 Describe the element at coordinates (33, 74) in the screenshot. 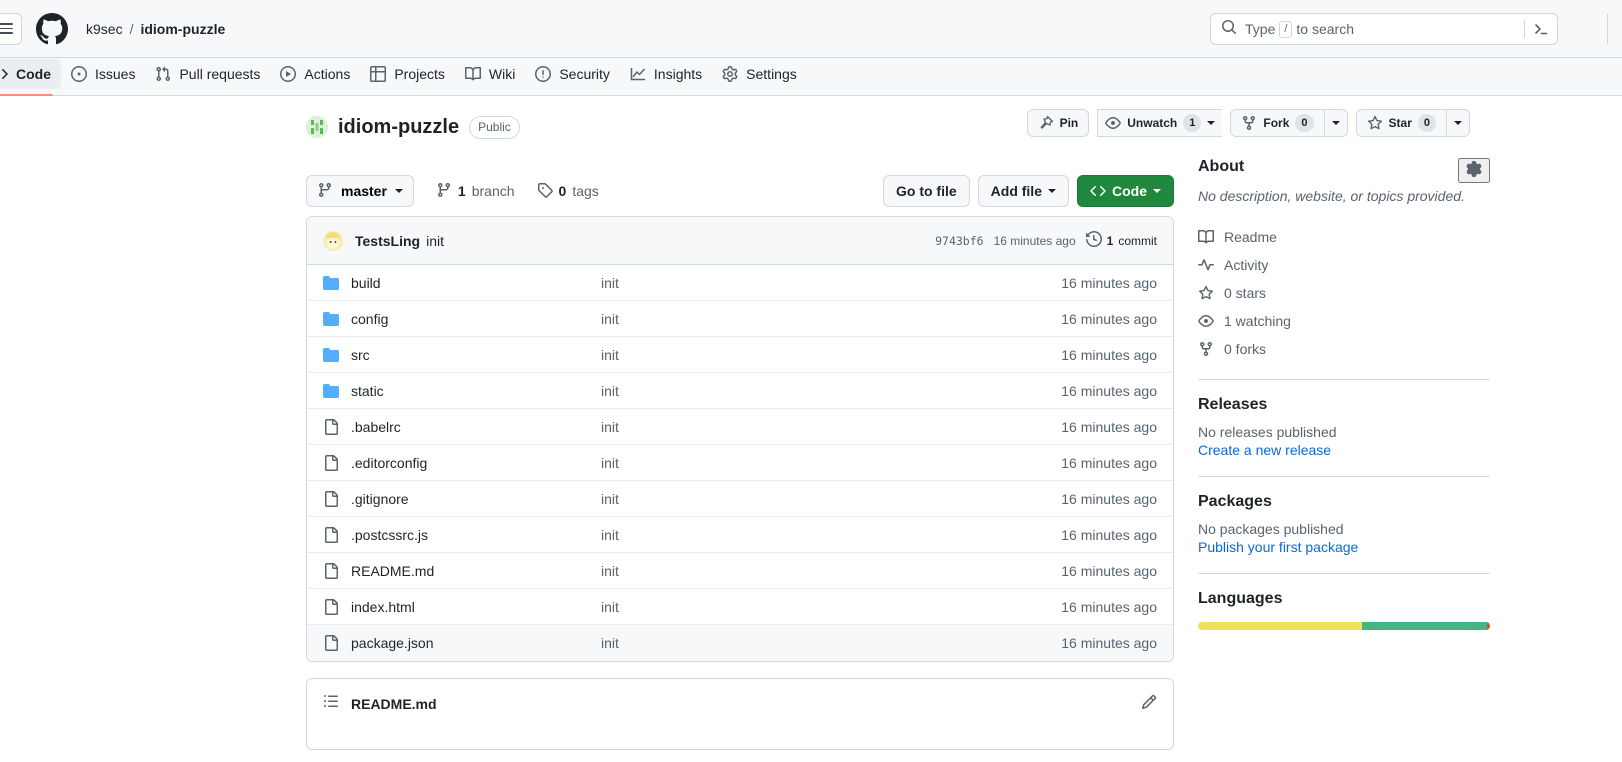

I see `tab-label: Code` at that location.